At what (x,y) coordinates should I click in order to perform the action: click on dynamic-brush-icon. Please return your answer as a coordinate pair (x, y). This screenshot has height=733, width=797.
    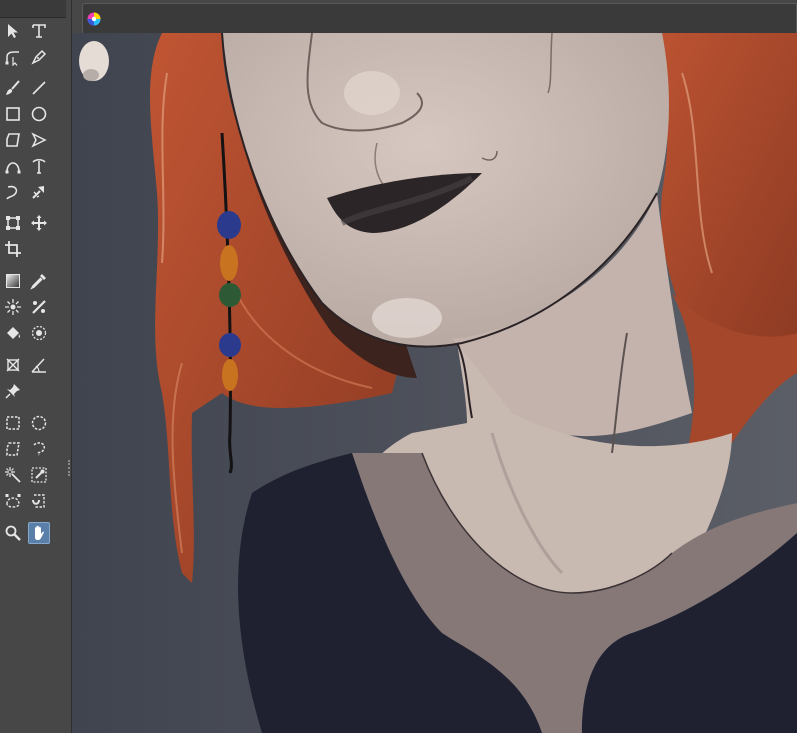
    Looking at the image, I should click on (39, 192).